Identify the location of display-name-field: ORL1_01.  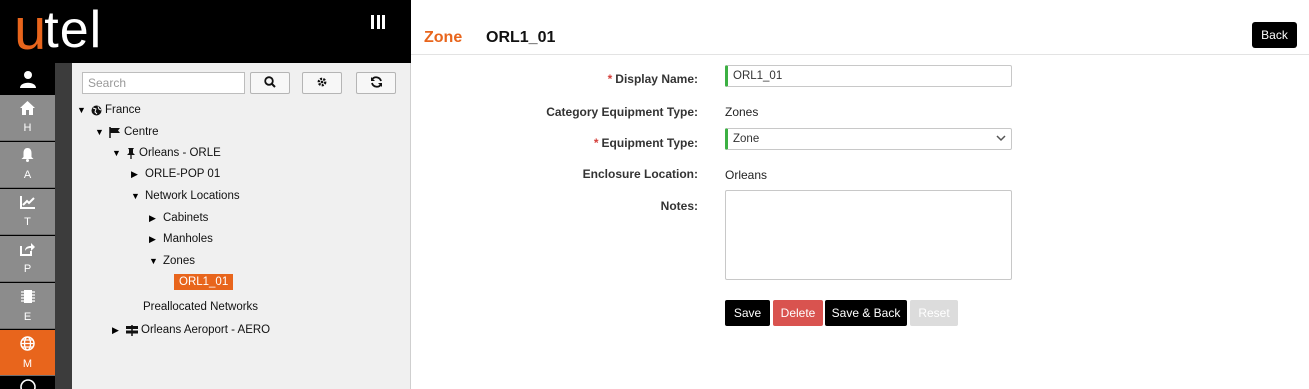
(868, 76).